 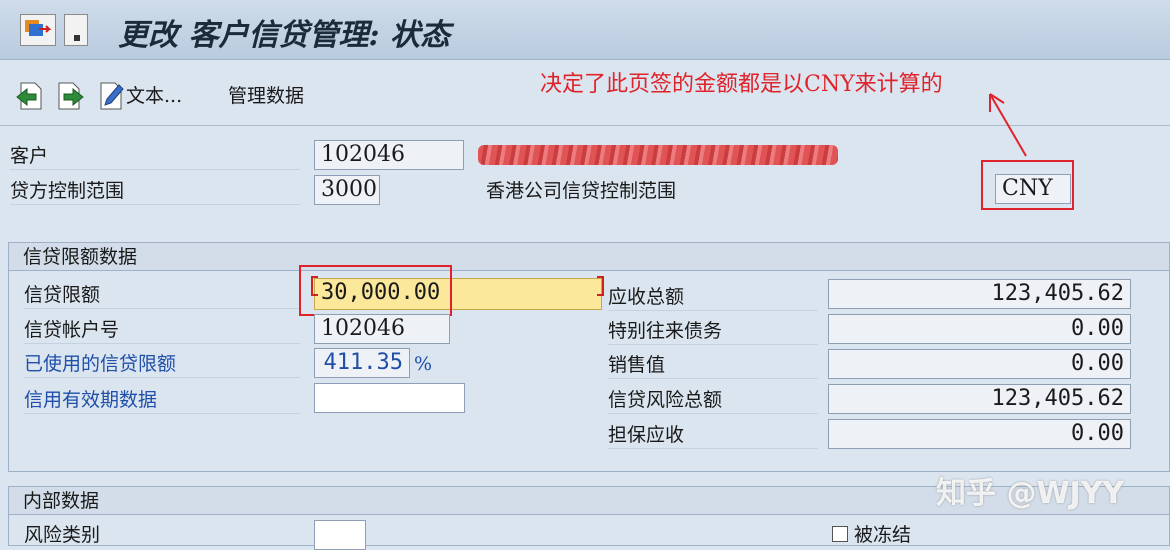 What do you see at coordinates (284, 35) in the screenshot?
I see `page-title: 更改 客户信贷管理: 状态` at bounding box center [284, 35].